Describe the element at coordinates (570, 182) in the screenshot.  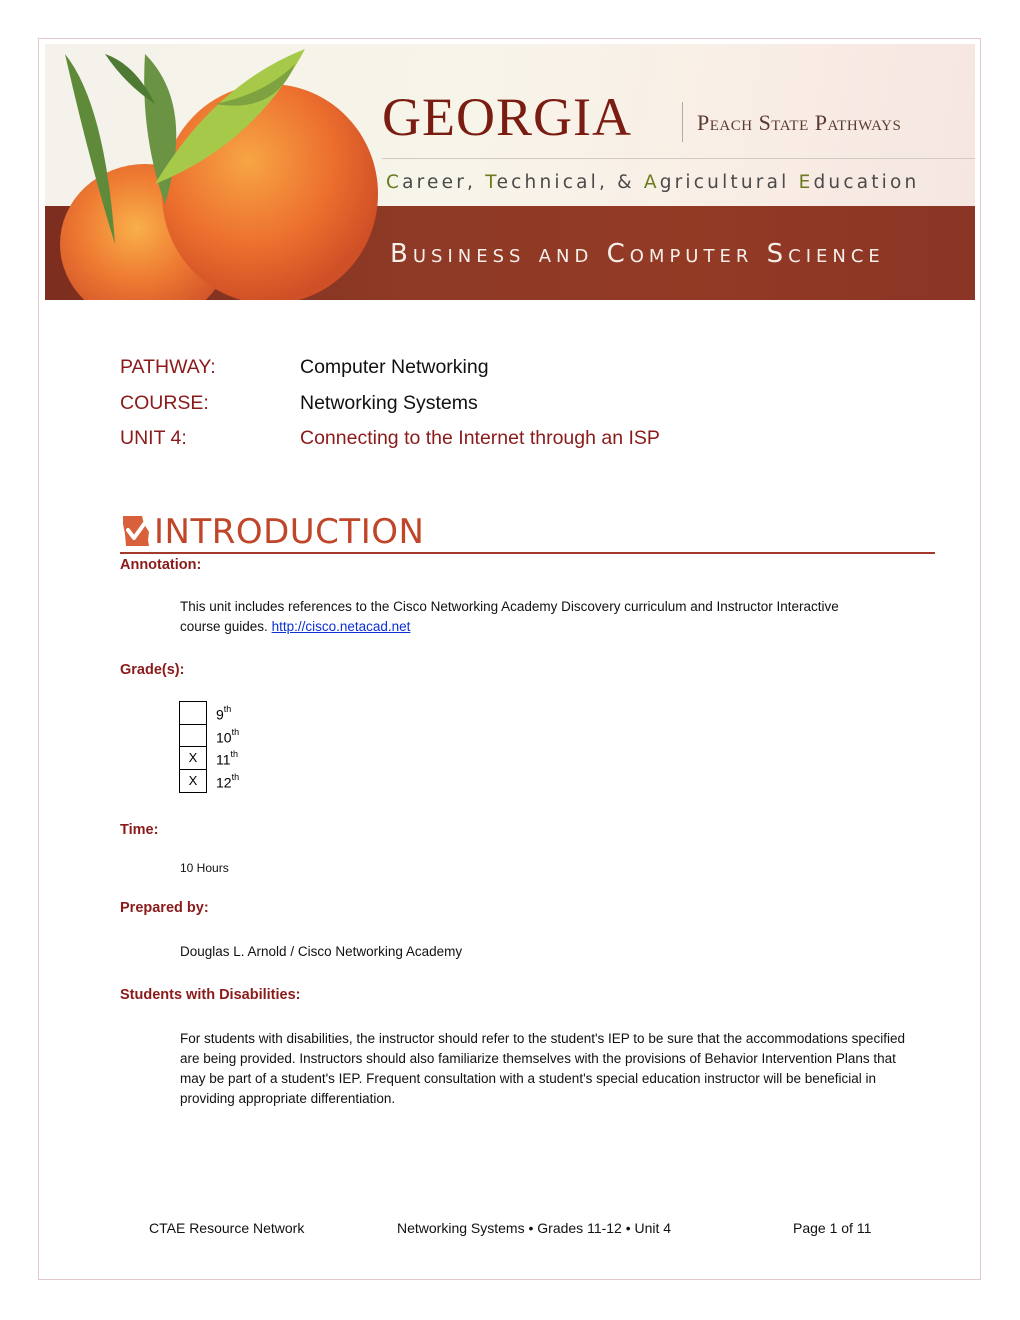
I see `subtitle-word: echnical, &` at that location.